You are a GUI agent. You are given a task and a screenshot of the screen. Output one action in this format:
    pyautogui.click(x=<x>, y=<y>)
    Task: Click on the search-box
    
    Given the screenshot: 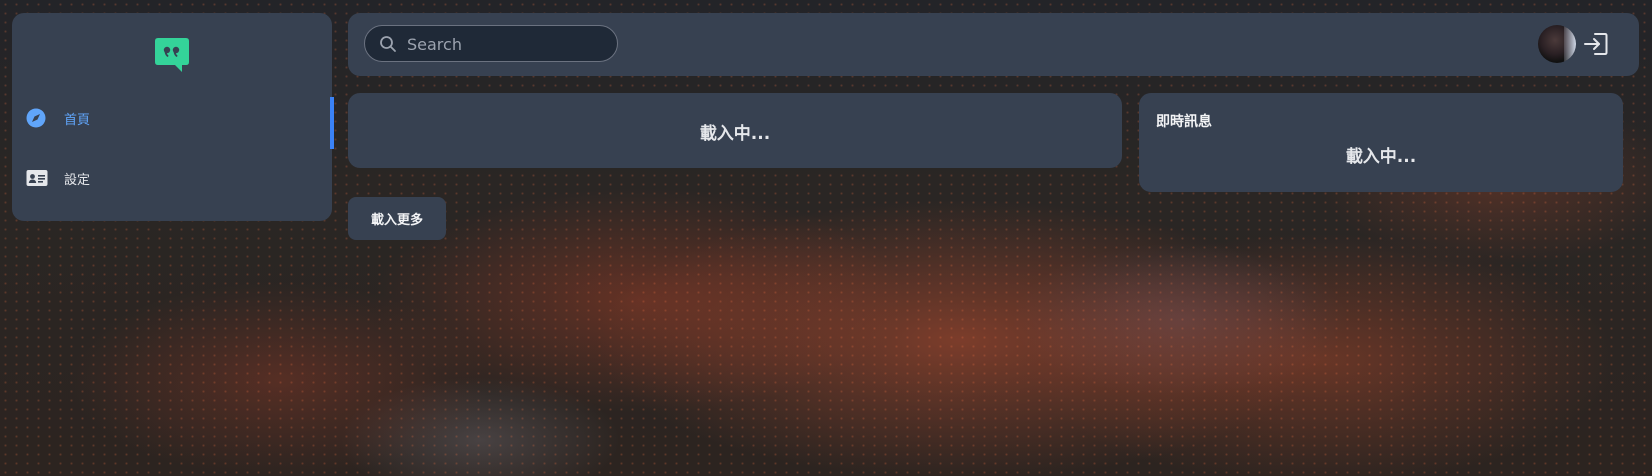 What is the action you would take?
    pyautogui.click(x=491, y=44)
    